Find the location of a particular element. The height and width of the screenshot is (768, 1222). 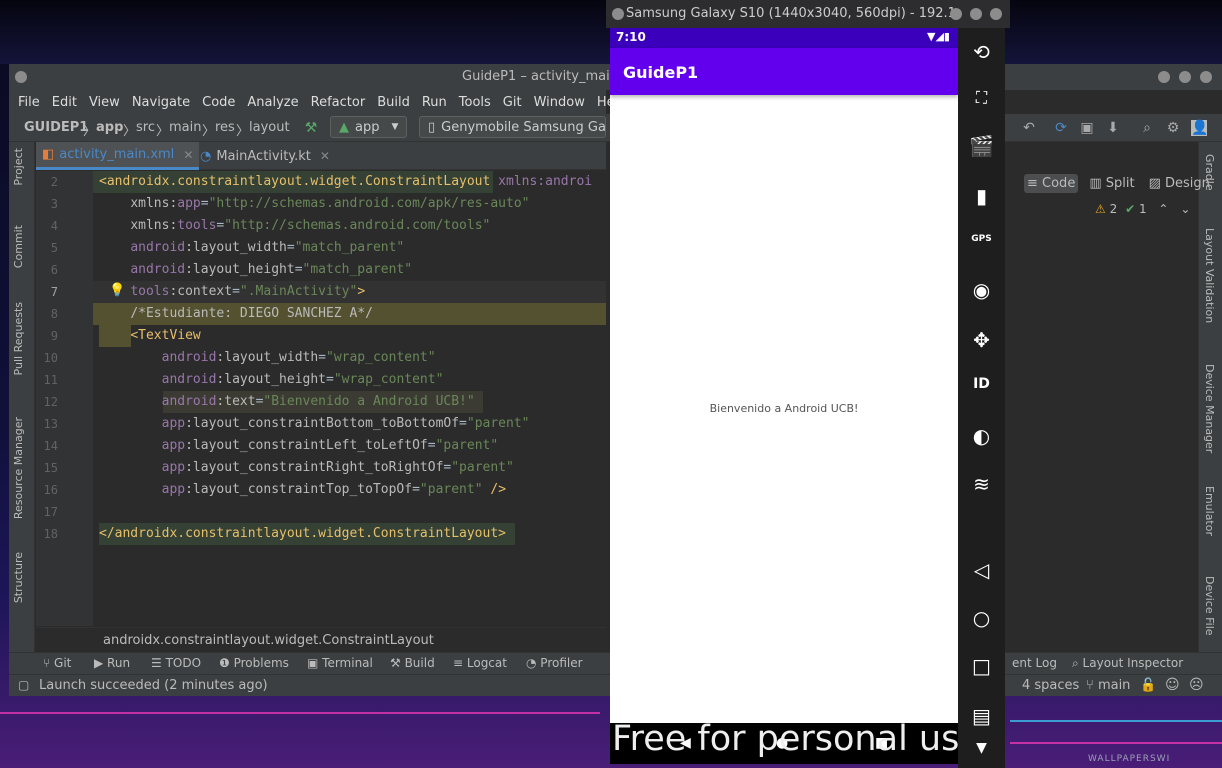

tool-pull-requests: Pull Requests is located at coordinates (18, 338).